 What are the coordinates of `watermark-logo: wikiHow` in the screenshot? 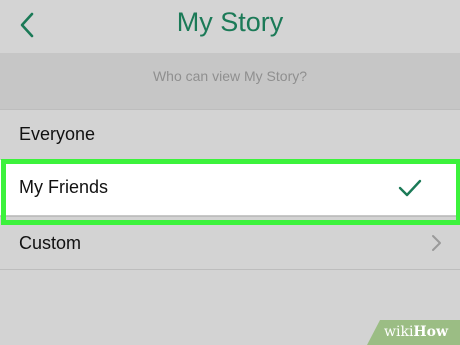 It's located at (413, 332).